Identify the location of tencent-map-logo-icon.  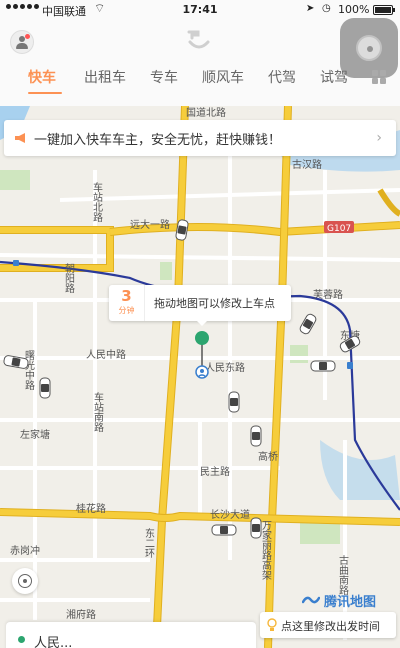
(311, 600).